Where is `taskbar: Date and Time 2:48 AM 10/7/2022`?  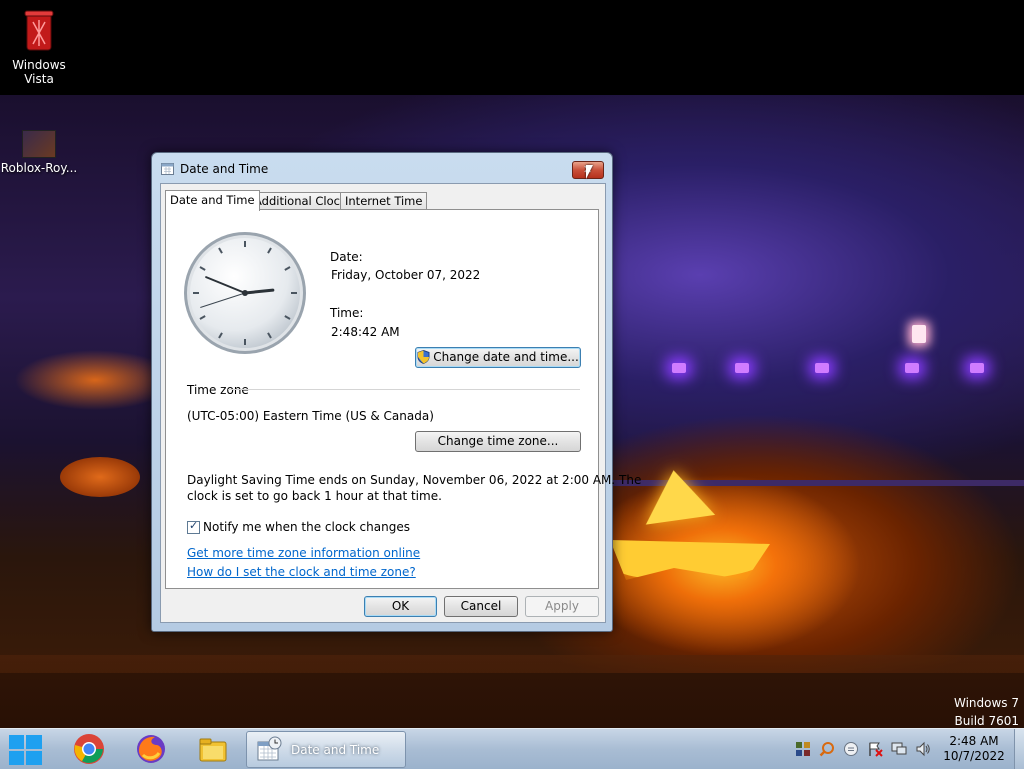 taskbar: Date and Time 2:48 AM 10/7/2022 is located at coordinates (512, 748).